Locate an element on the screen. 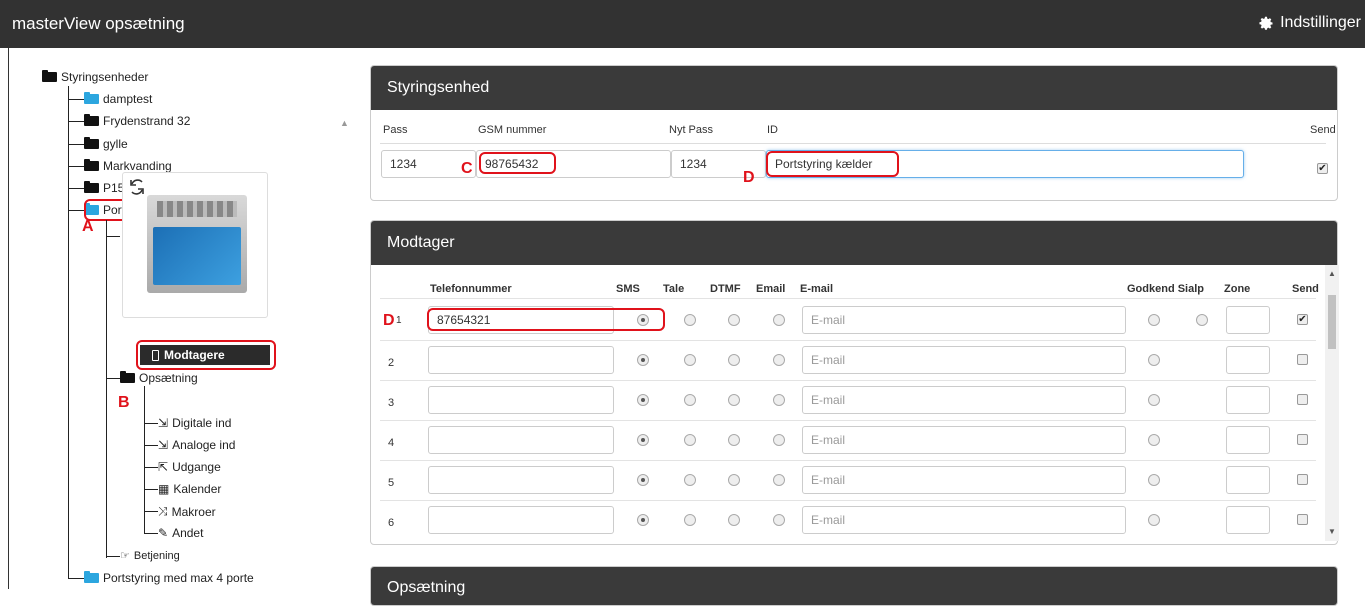 The width and height of the screenshot is (1365, 606). scroll-down-icon: ▼ is located at coordinates (1332, 531).